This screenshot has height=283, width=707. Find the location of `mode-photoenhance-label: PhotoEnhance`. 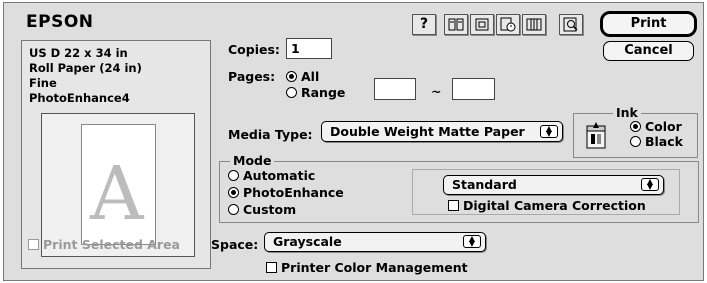

mode-photoenhance-label: PhotoEnhance is located at coordinates (293, 192).